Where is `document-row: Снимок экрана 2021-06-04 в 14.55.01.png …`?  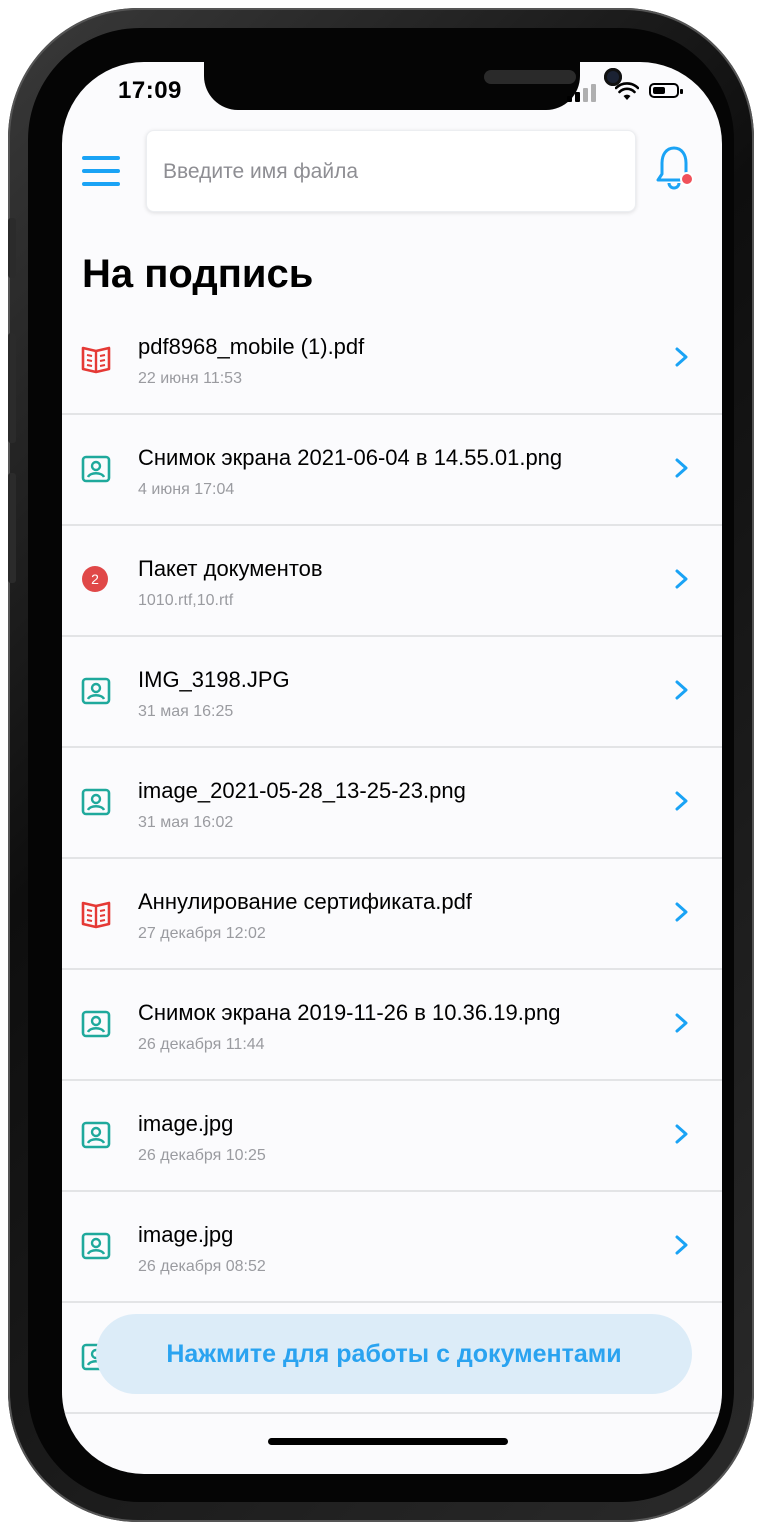
document-row: Снимок экрана 2021-06-04 в 14.55.01.png … is located at coordinates (392, 470).